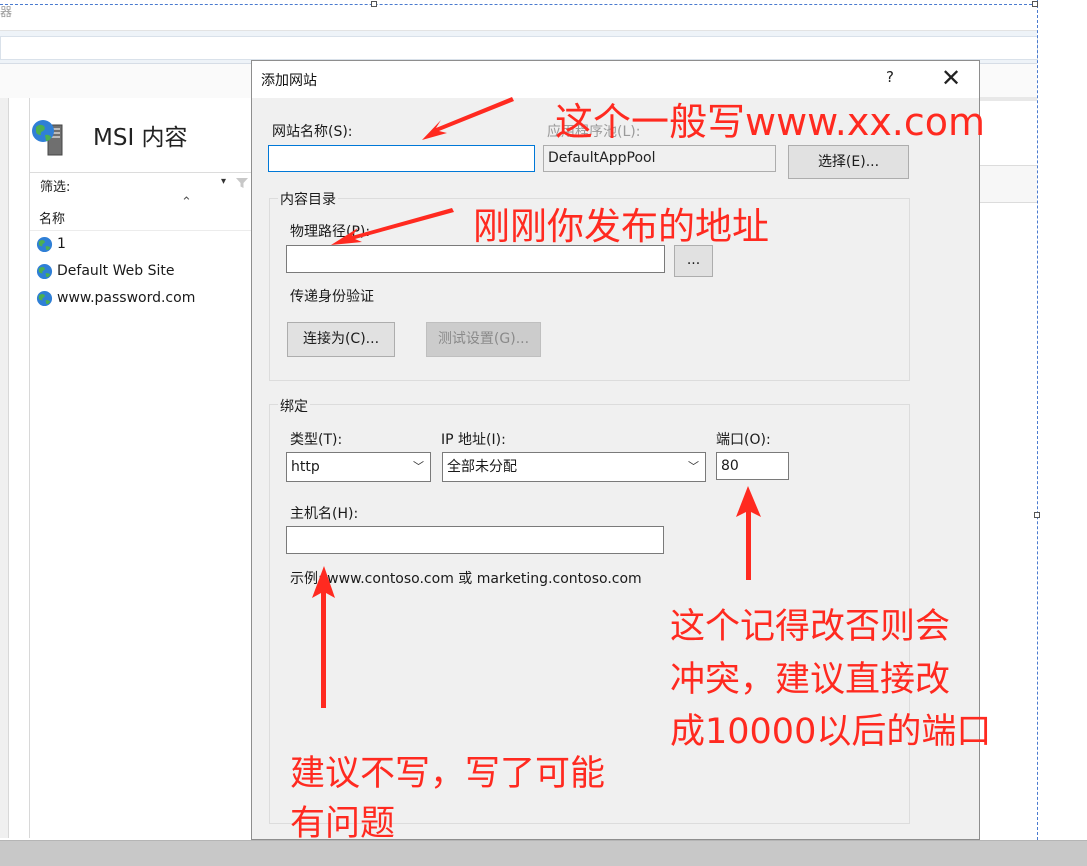  What do you see at coordinates (6, 12) in the screenshot?
I see `window-title-fragment: 器` at bounding box center [6, 12].